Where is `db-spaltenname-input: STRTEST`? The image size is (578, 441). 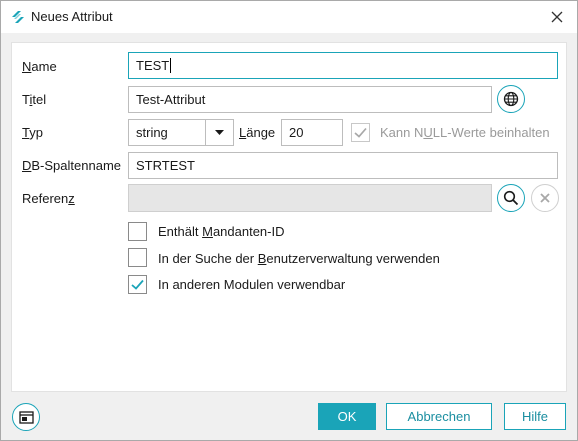 db-spaltenname-input: STRTEST is located at coordinates (343, 165).